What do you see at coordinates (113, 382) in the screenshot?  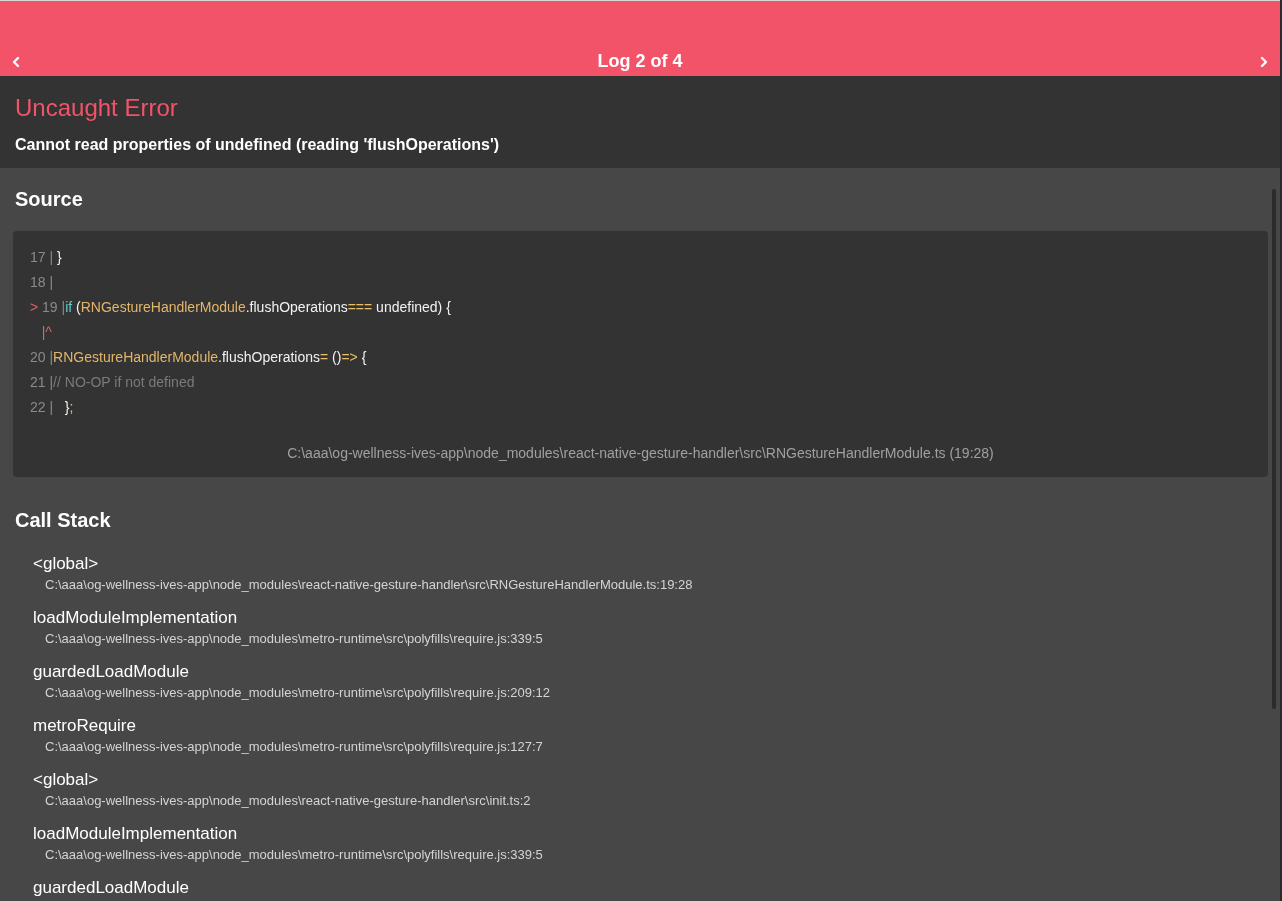 I see `code-line: 21 |// NO-OP if not defined` at bounding box center [113, 382].